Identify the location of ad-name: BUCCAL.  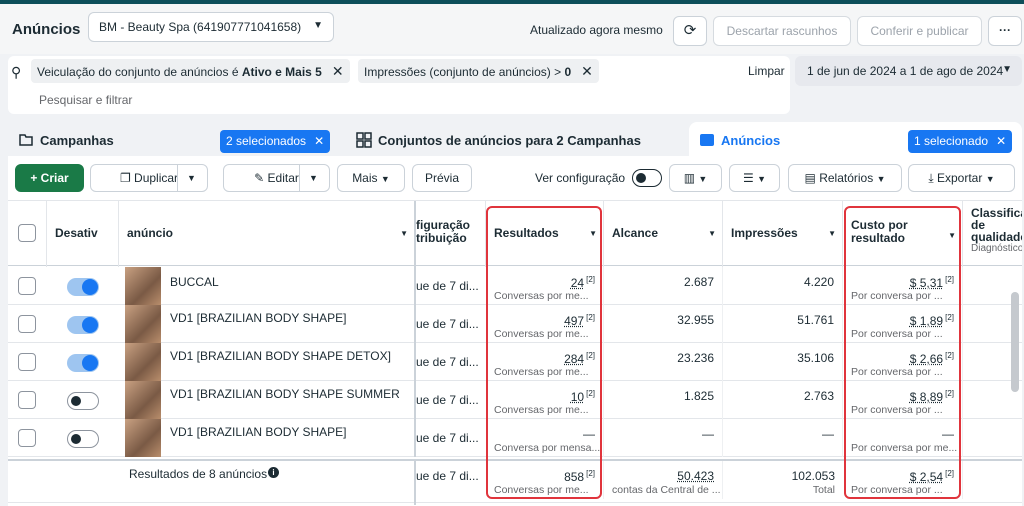
(194, 282).